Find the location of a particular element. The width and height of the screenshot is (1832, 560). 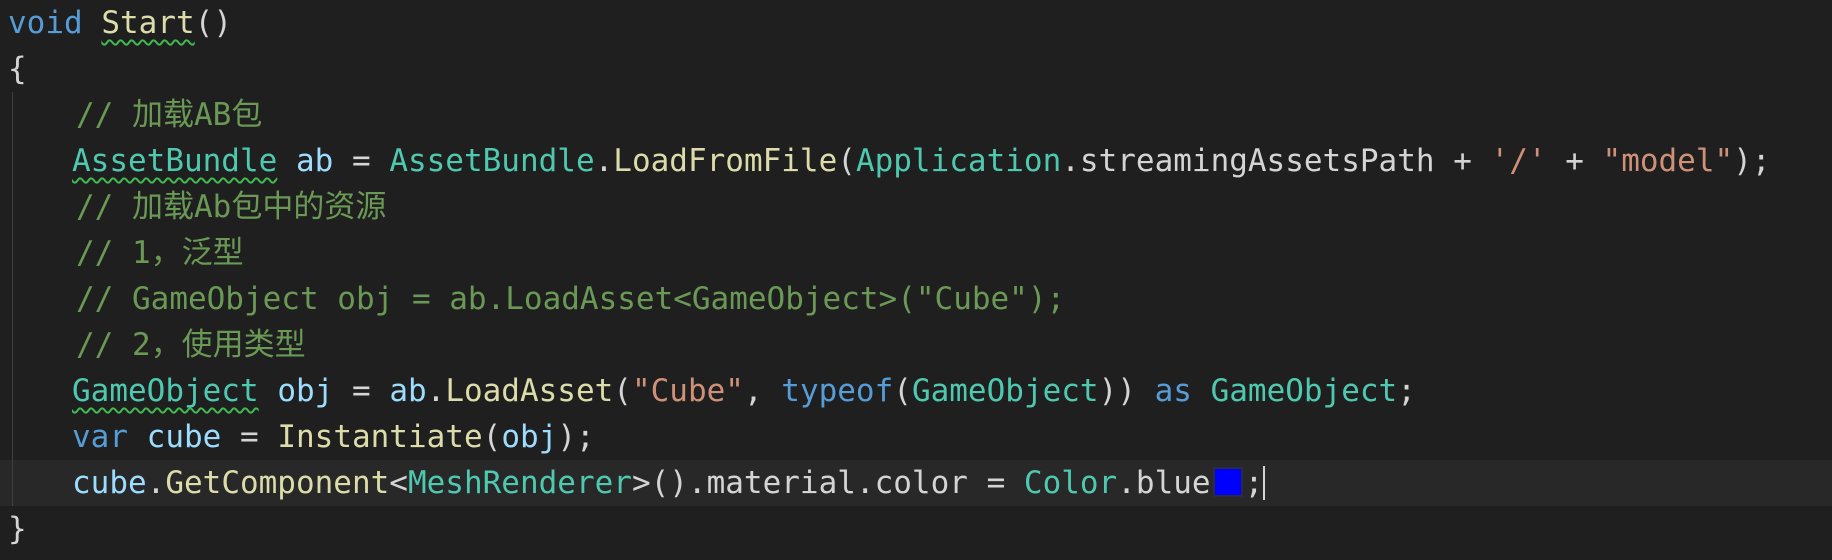

token: material is located at coordinates (781, 483).